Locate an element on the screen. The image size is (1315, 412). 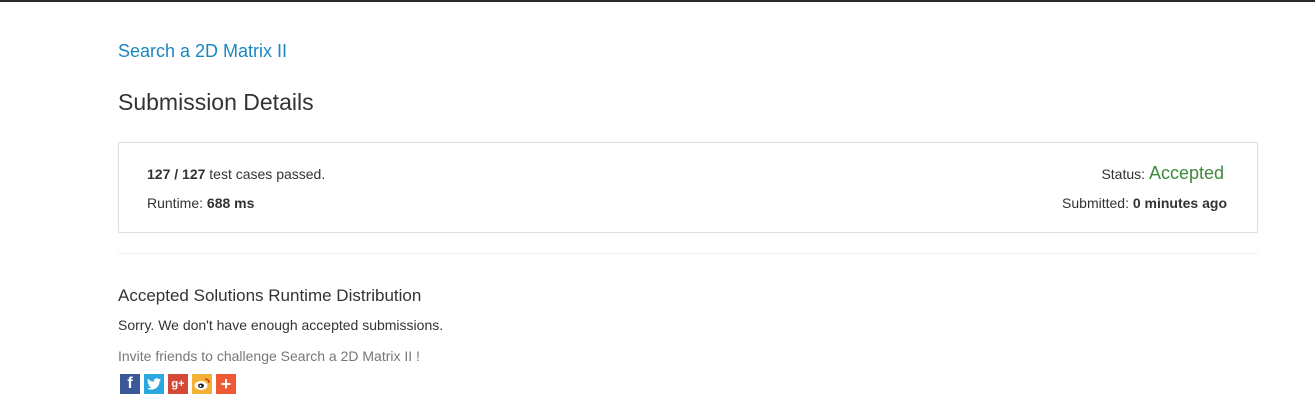
status-badge: Accepted is located at coordinates (1186, 173).